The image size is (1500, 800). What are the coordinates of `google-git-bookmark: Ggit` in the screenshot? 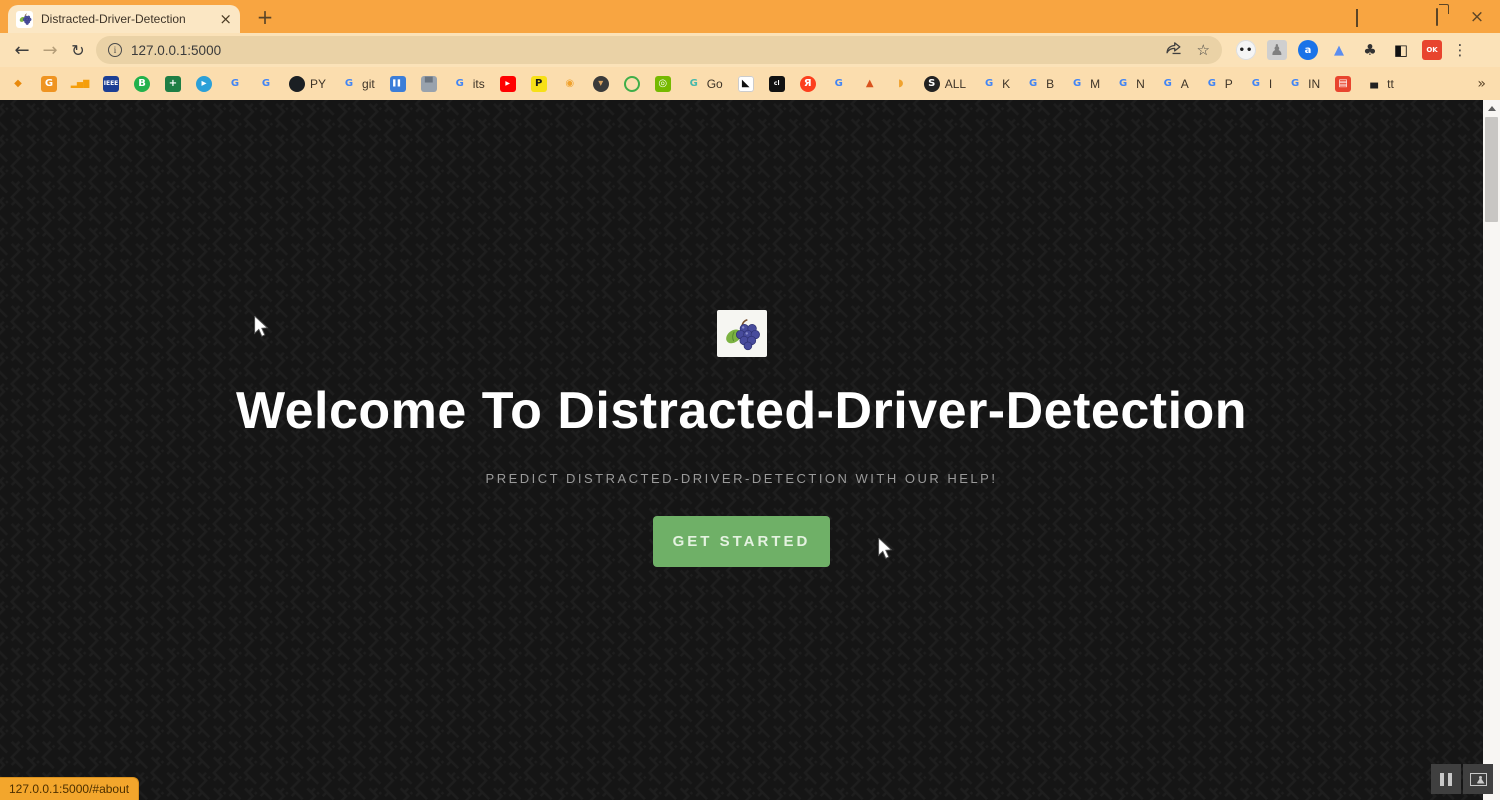 It's located at (358, 84).